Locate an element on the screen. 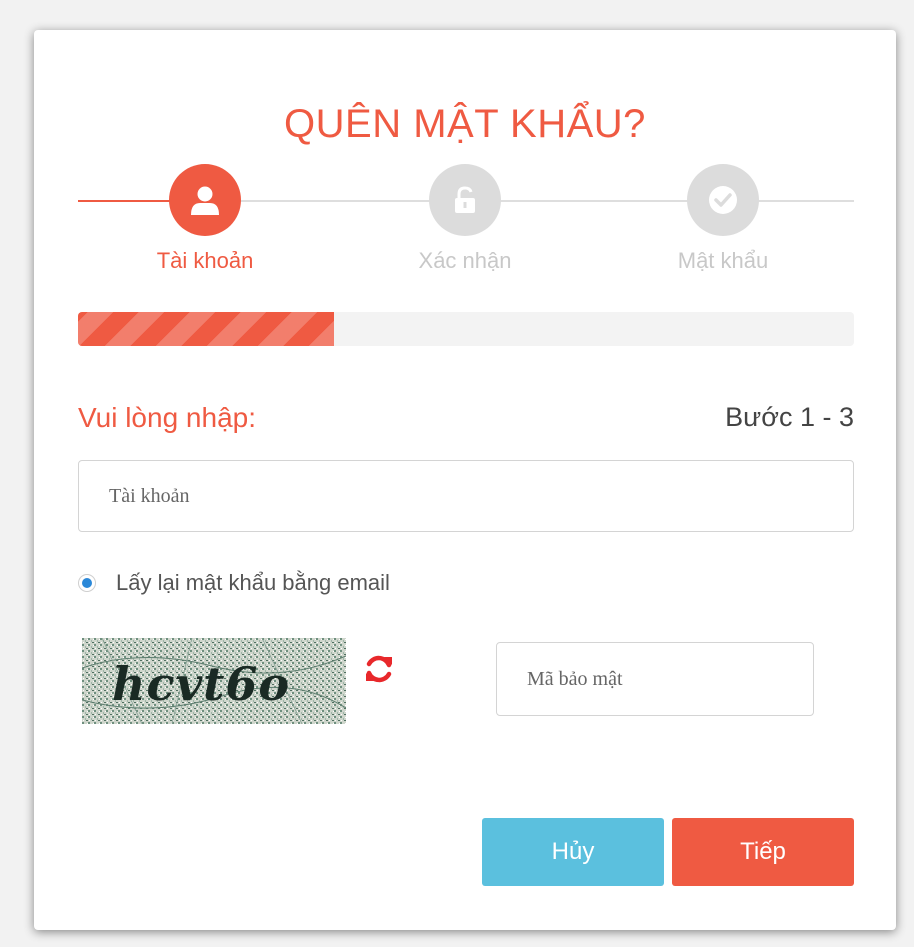 This screenshot has height=947, width=914. check-icon is located at coordinates (723, 200).